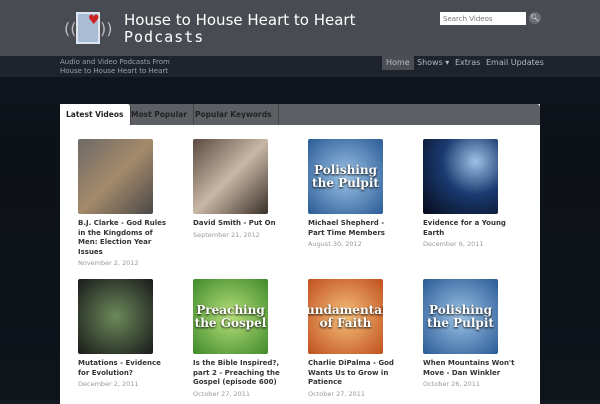 The image size is (600, 404). Describe the element at coordinates (467, 63) in the screenshot. I see `nav-extras: Extras` at that location.